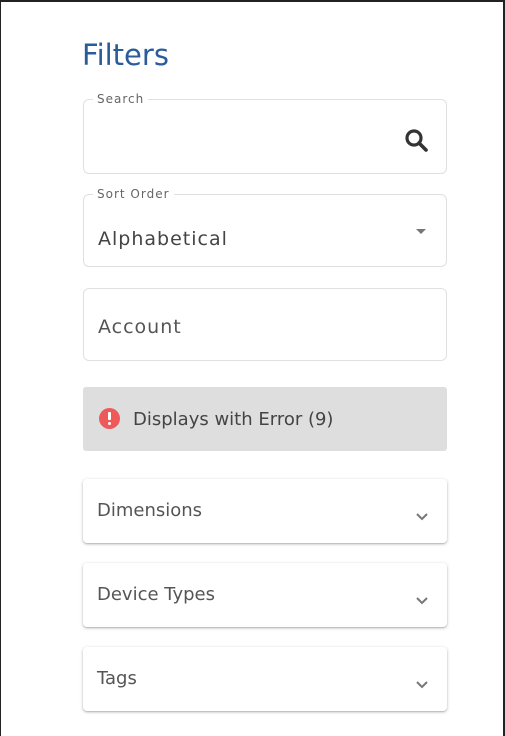 Image resolution: width=505 pixels, height=736 pixels. Describe the element at coordinates (121, 99) in the screenshot. I see `search-label: Search` at that location.